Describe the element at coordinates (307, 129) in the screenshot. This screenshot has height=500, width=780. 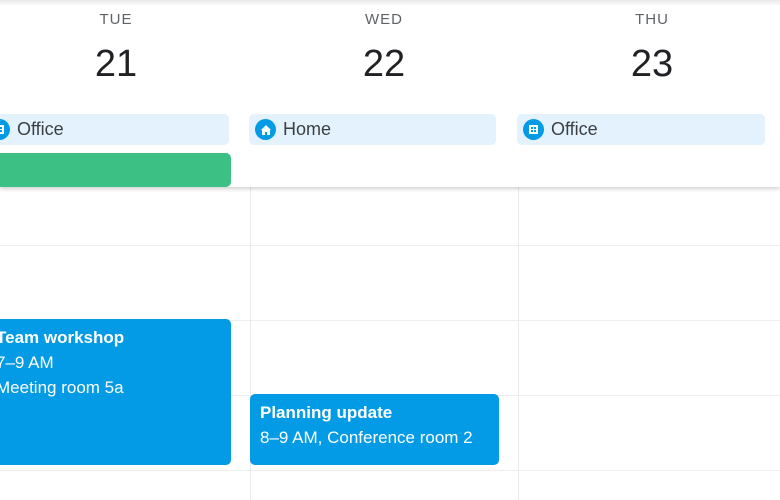
I see `location-label: Home` at that location.